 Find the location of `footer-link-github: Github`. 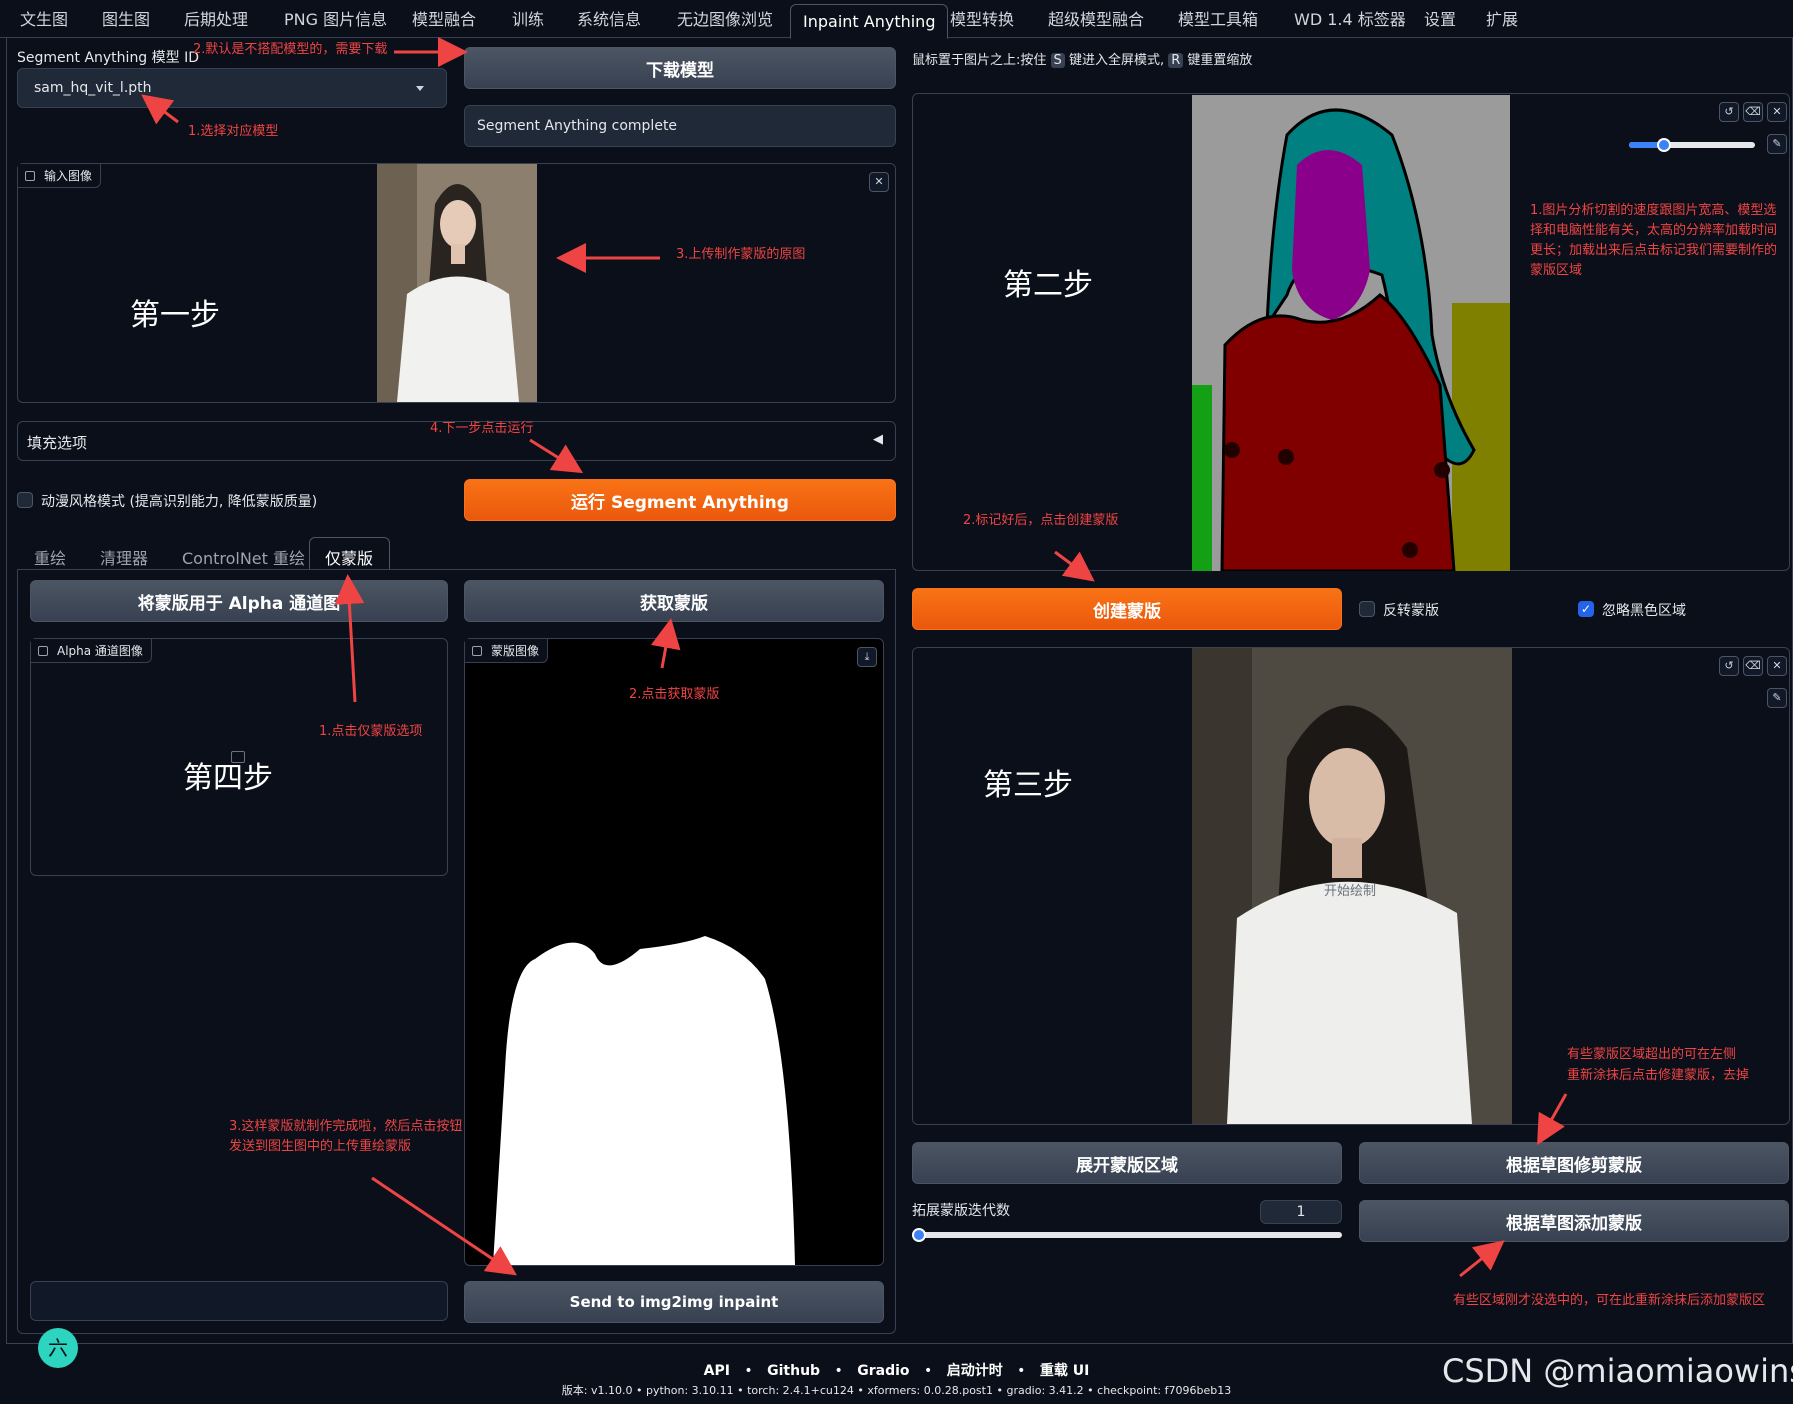

footer-link-github: Github is located at coordinates (793, 1371).